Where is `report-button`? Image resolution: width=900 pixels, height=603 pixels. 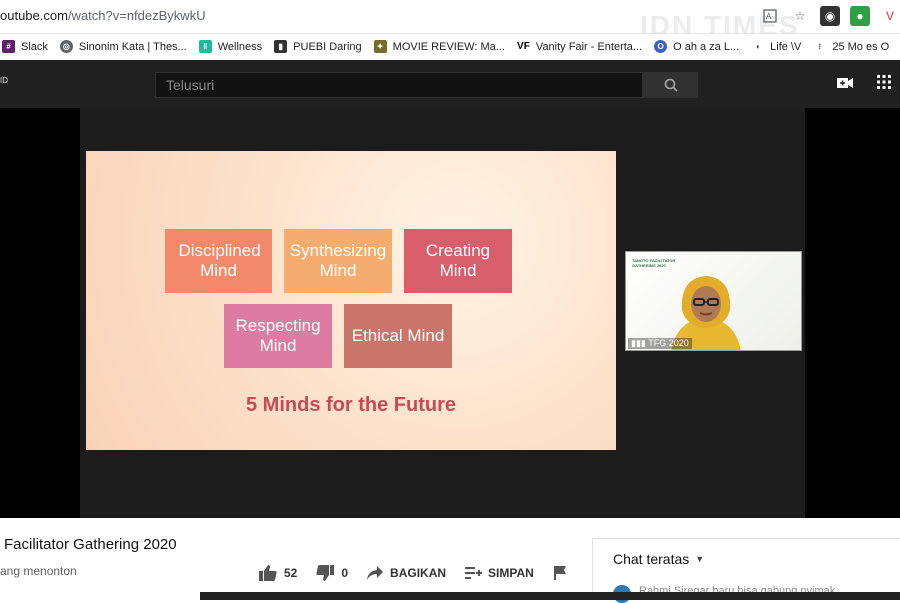
report-button is located at coordinates (560, 573).